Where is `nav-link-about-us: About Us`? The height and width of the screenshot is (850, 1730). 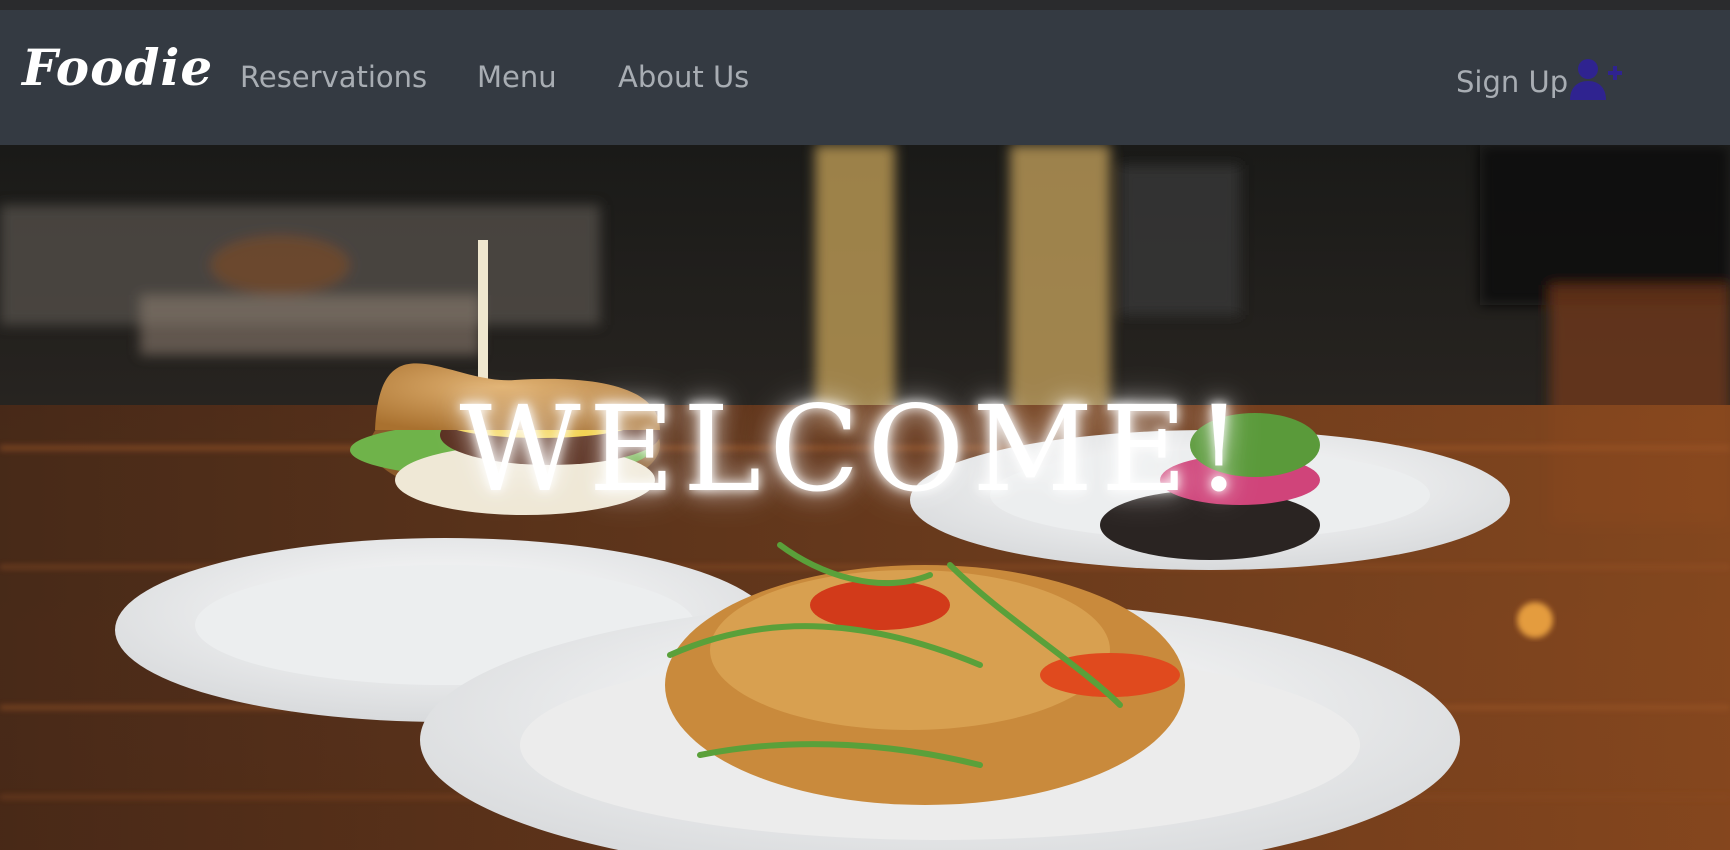
nav-link-about-us: About Us is located at coordinates (683, 77).